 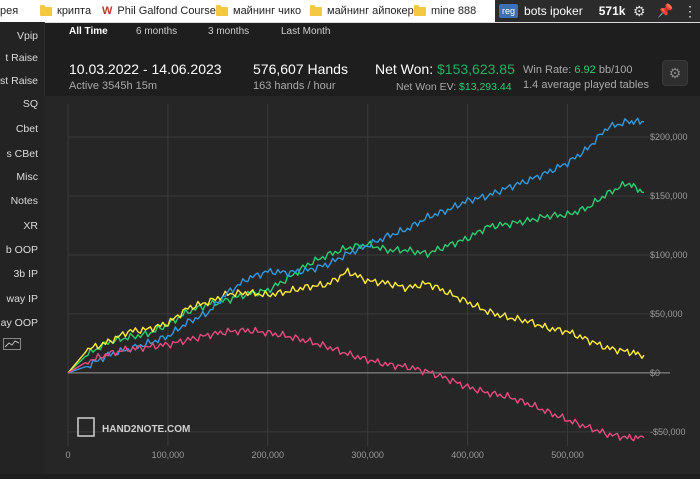 I want to click on win-rate: Win Rate: 6.92 bb/100, so click(x=578, y=70).